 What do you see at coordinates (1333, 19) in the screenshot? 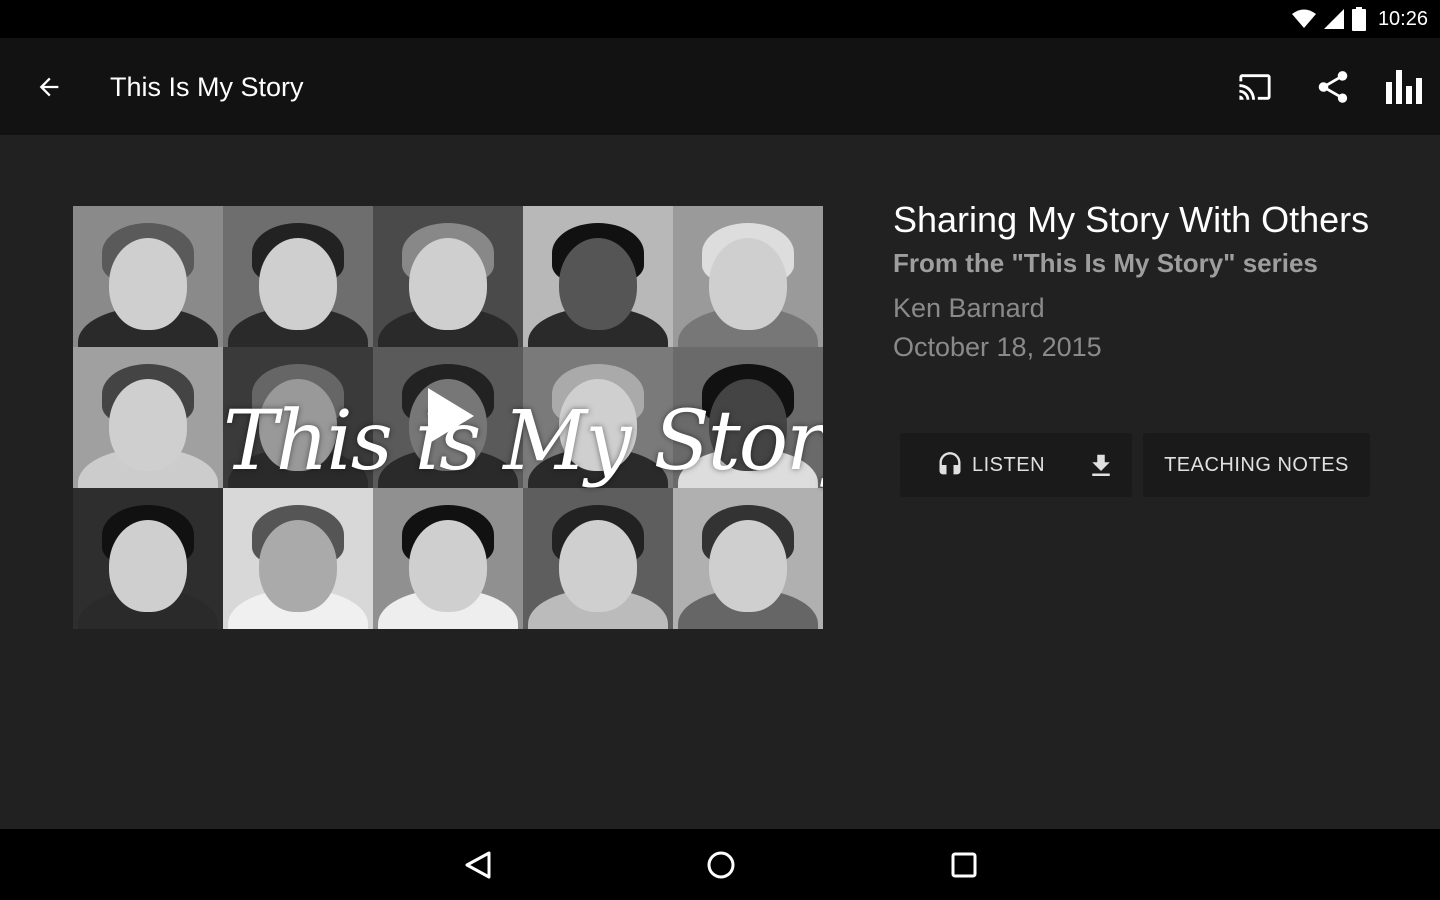
I see `cell-signal-icon` at bounding box center [1333, 19].